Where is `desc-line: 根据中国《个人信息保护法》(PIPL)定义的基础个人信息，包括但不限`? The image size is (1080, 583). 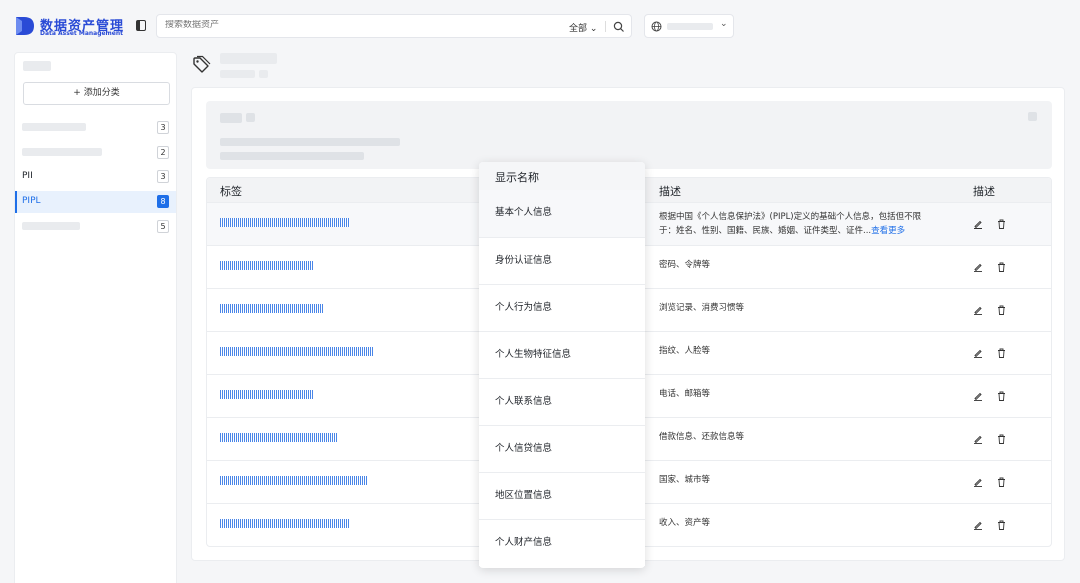
desc-line: 根据中国《个人信息保护法》(PIPL)定义的基础个人信息，包括但不限 is located at coordinates (790, 217).